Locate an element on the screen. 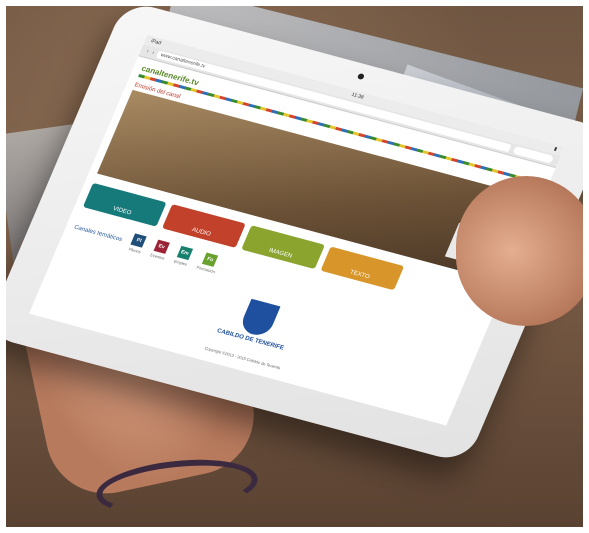 The width and height of the screenshot is (589, 533). right-hand is located at coordinates (519, 251).